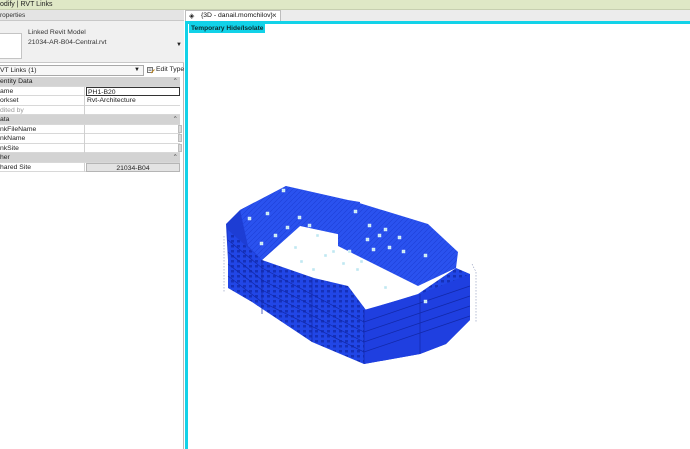  I want to click on property-label: hared Site, so click(15, 167).